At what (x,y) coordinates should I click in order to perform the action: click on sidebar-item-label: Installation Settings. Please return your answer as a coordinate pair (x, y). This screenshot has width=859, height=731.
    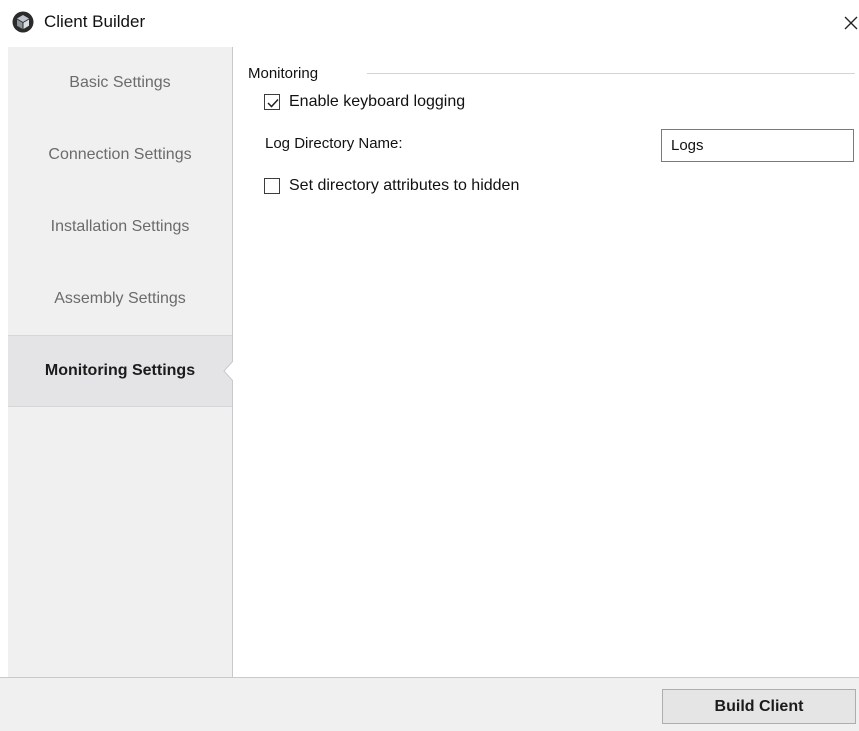
    Looking at the image, I should click on (120, 226).